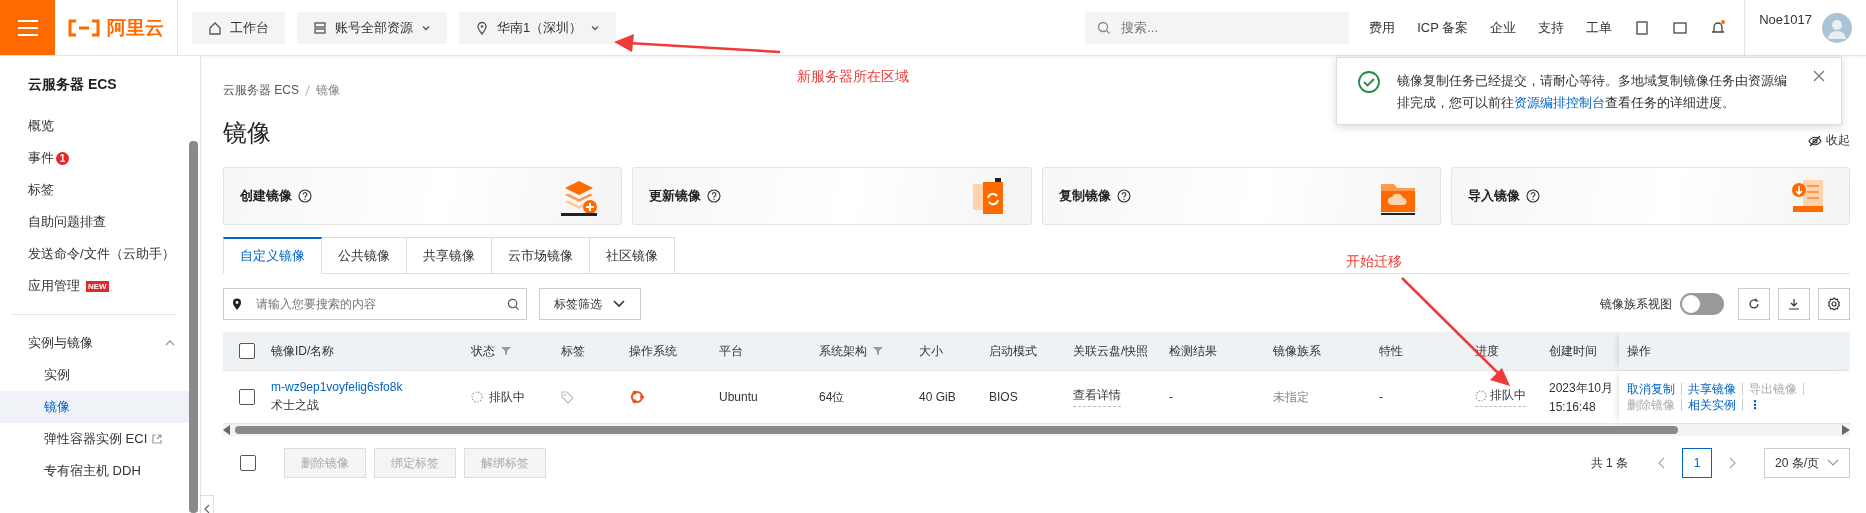 The image size is (1866, 513). I want to click on close-icon, so click(1819, 76).